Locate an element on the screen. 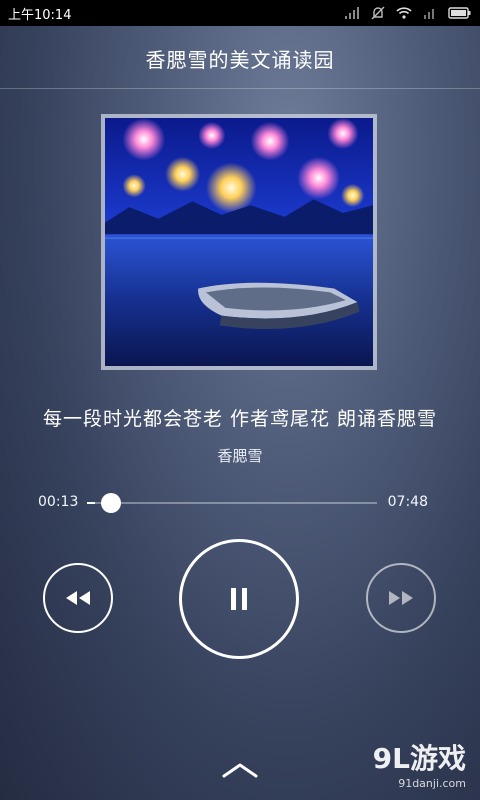  notification-off-icon is located at coordinates (378, 13).